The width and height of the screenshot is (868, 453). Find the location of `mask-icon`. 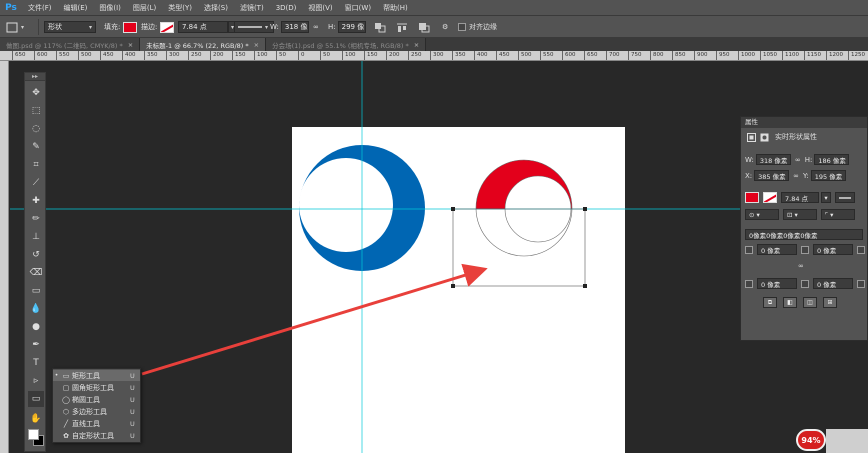

mask-icon is located at coordinates (751, 137).